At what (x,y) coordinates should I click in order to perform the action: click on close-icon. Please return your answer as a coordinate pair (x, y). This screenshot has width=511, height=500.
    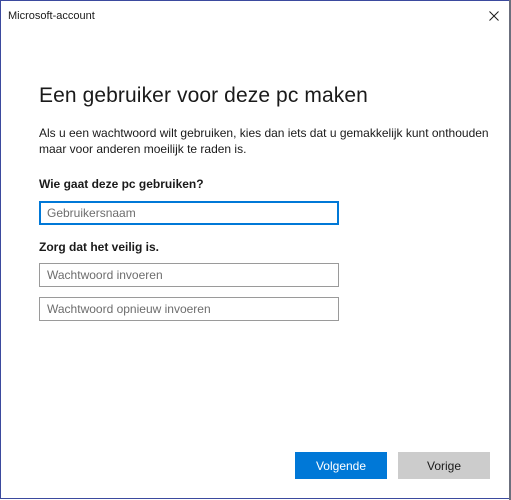
    Looking at the image, I should click on (494, 16).